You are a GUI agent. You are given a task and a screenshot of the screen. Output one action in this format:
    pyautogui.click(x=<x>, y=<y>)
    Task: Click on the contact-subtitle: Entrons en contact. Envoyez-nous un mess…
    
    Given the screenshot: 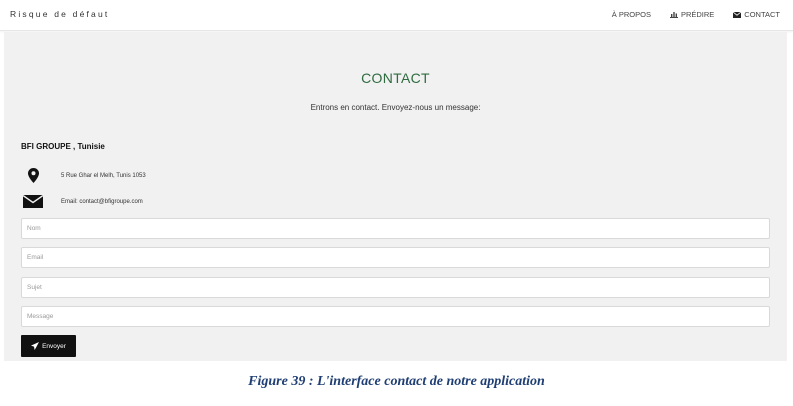 What is the action you would take?
    pyautogui.click(x=395, y=107)
    